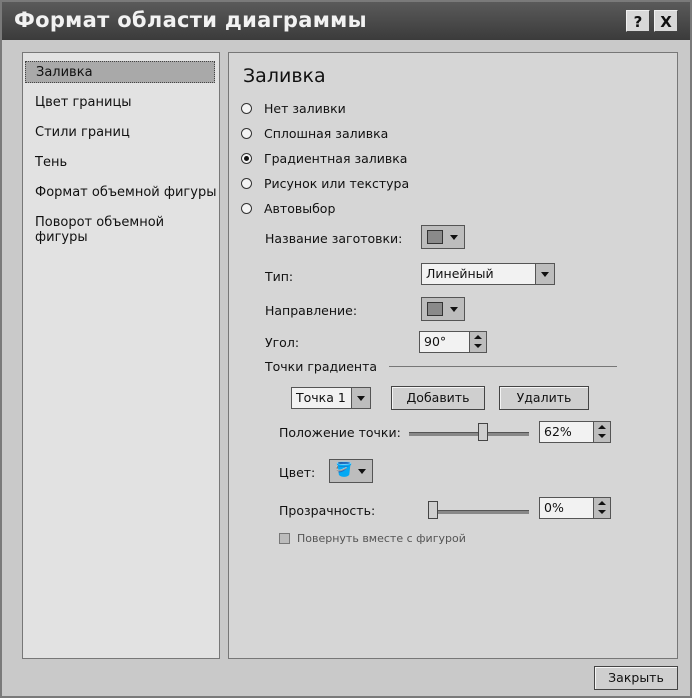 This screenshot has width=692, height=698. Describe the element at coordinates (666, 21) in the screenshot. I see `close-x-button: X` at that location.